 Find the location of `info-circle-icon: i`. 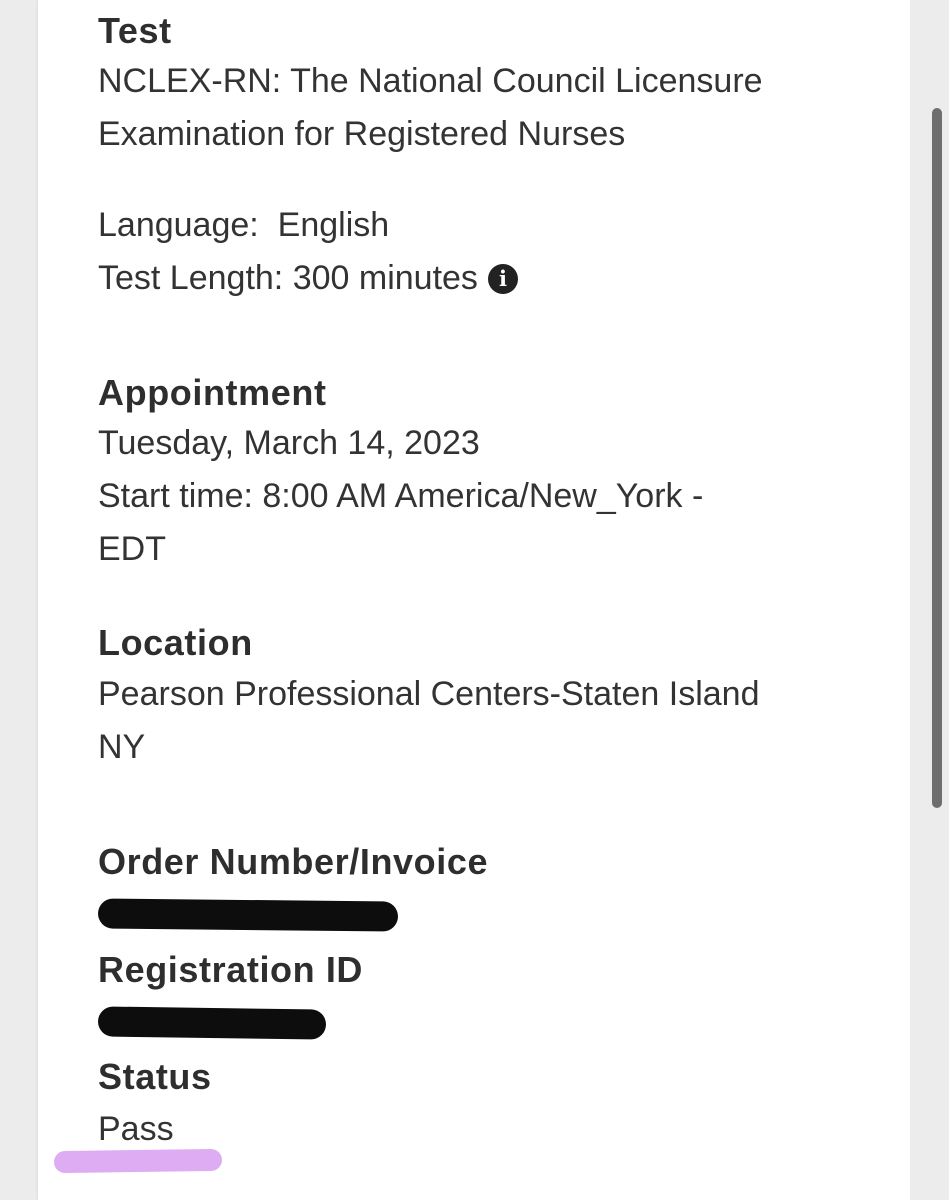

info-circle-icon: i is located at coordinates (502, 279).